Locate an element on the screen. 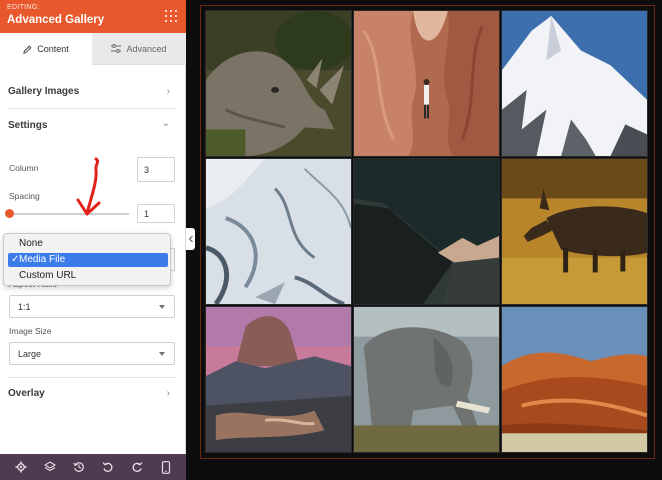 Image resolution: width=662 pixels, height=480 pixels. editing-label: EDITING: is located at coordinates (23, 7).